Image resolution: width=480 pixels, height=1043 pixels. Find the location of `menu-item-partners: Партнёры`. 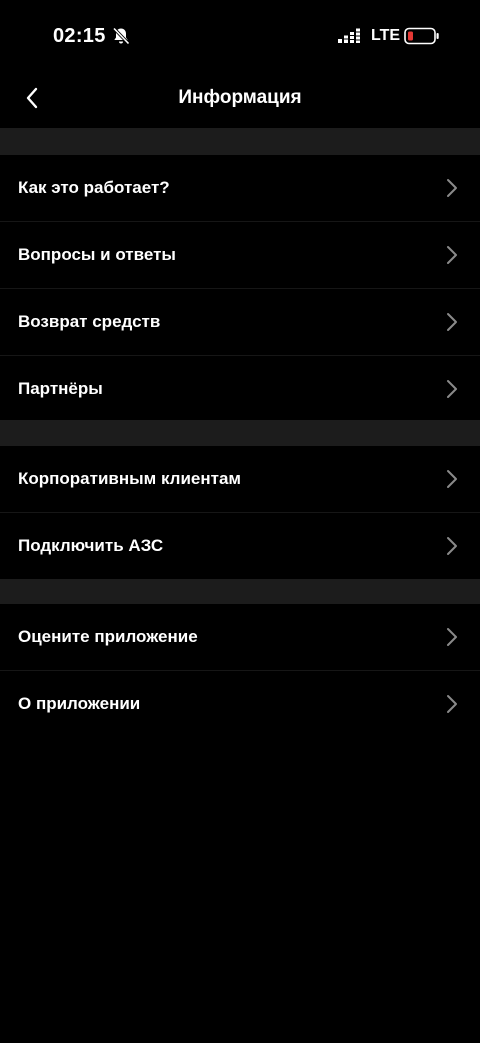

menu-item-partners: Партнёры is located at coordinates (240, 389).